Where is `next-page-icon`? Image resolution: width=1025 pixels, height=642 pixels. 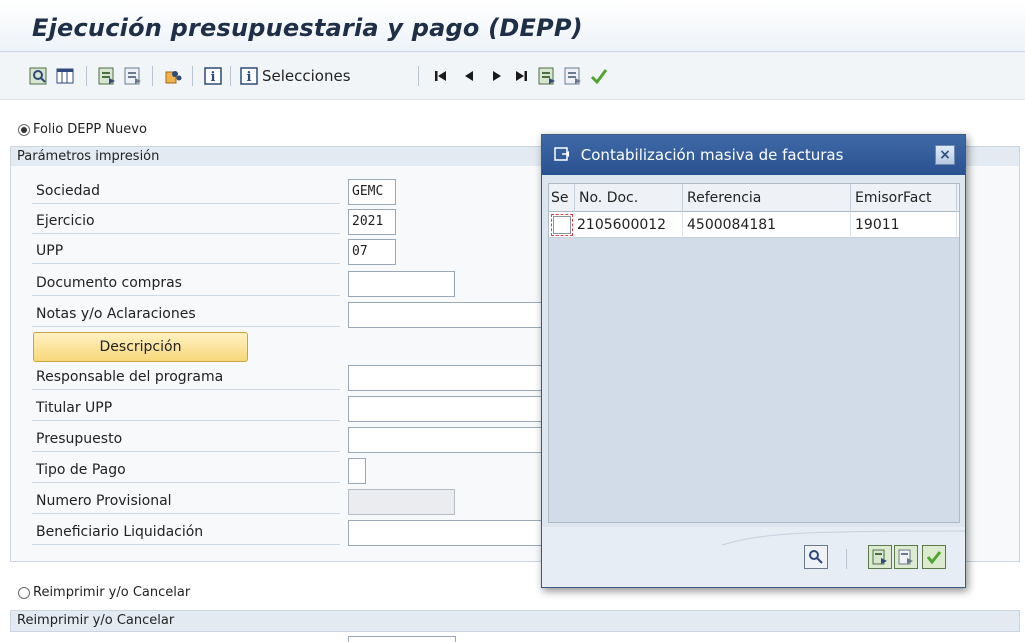 next-page-icon is located at coordinates (497, 76).